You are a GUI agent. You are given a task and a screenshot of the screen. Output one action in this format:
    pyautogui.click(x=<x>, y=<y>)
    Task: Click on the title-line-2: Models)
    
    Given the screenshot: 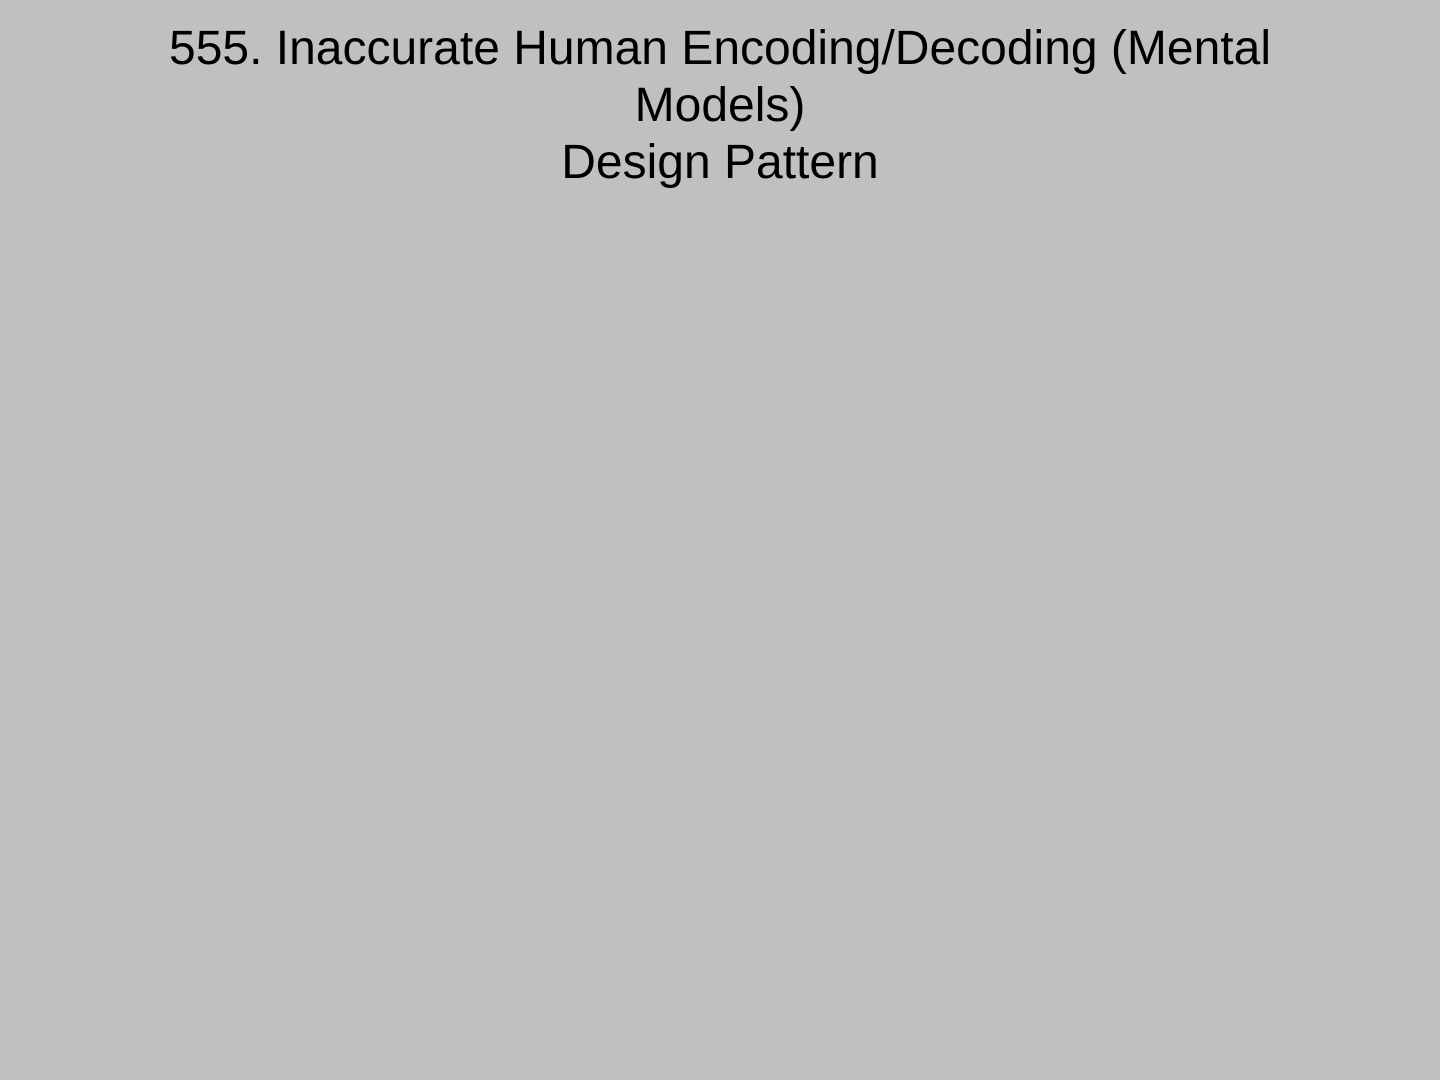 What is the action you would take?
    pyautogui.click(x=720, y=105)
    